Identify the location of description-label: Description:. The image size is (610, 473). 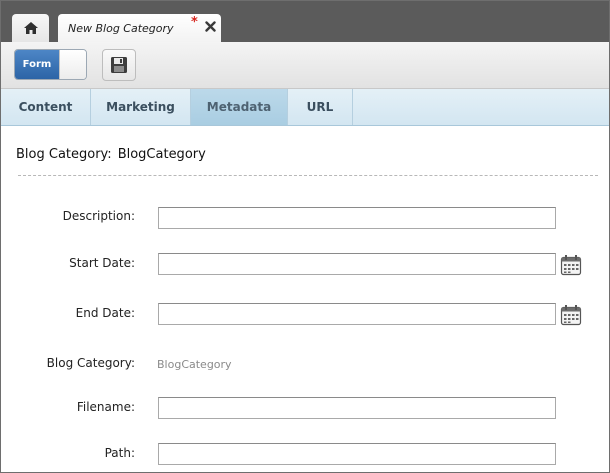
(98, 216).